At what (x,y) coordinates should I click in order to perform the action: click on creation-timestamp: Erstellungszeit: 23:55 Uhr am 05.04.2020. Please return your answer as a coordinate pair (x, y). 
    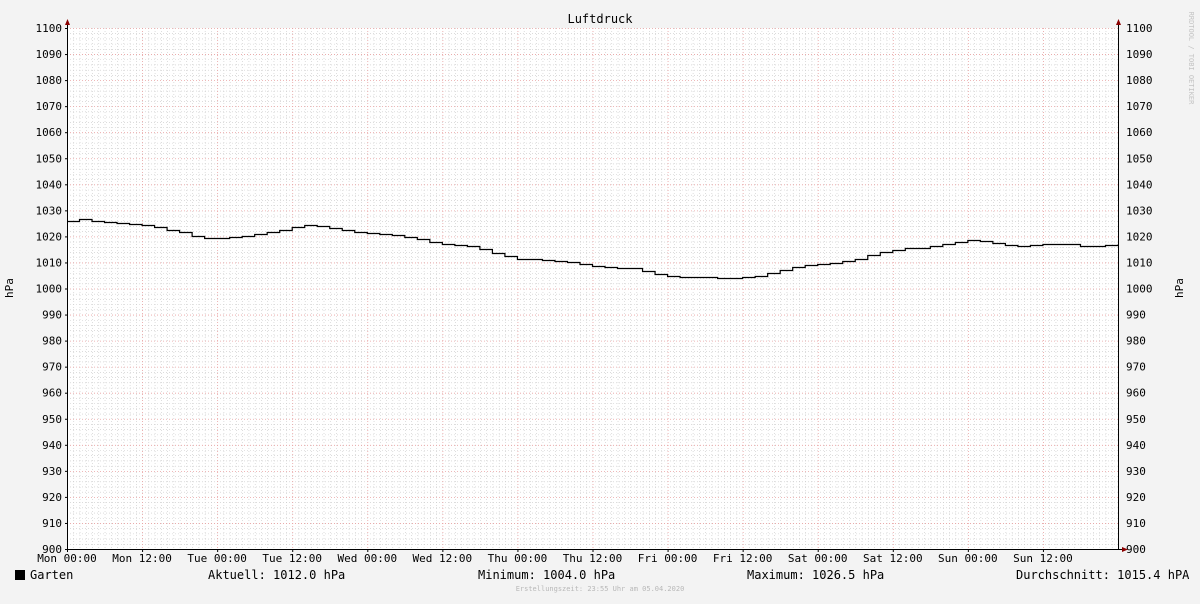
    Looking at the image, I should click on (600, 589).